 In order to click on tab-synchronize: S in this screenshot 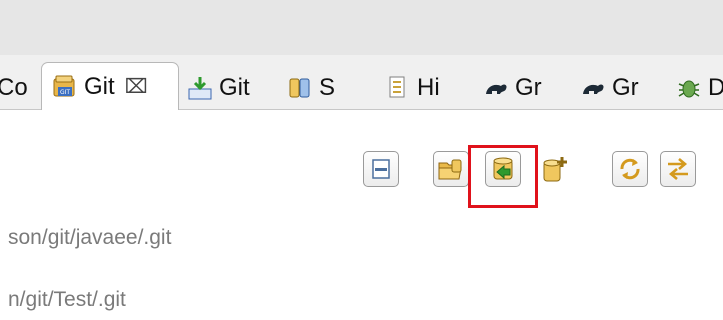, I will do `click(311, 87)`.